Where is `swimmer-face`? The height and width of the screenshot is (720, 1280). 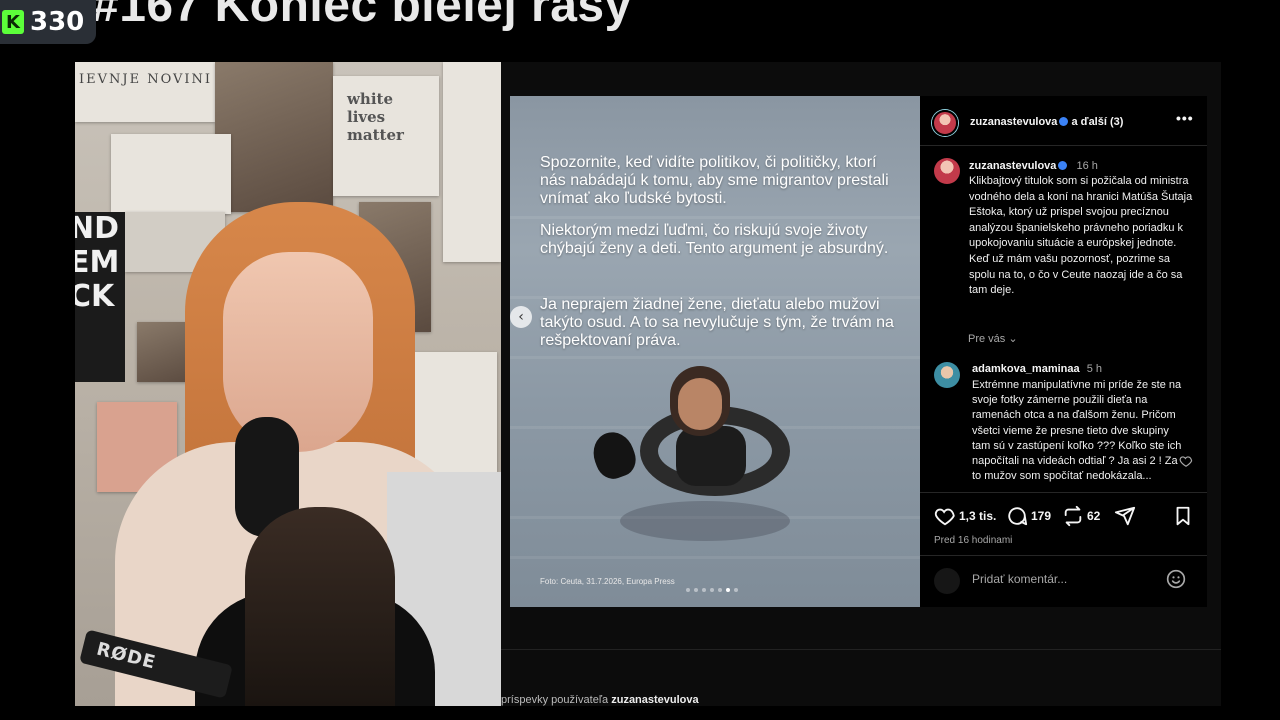
swimmer-face is located at coordinates (700, 404).